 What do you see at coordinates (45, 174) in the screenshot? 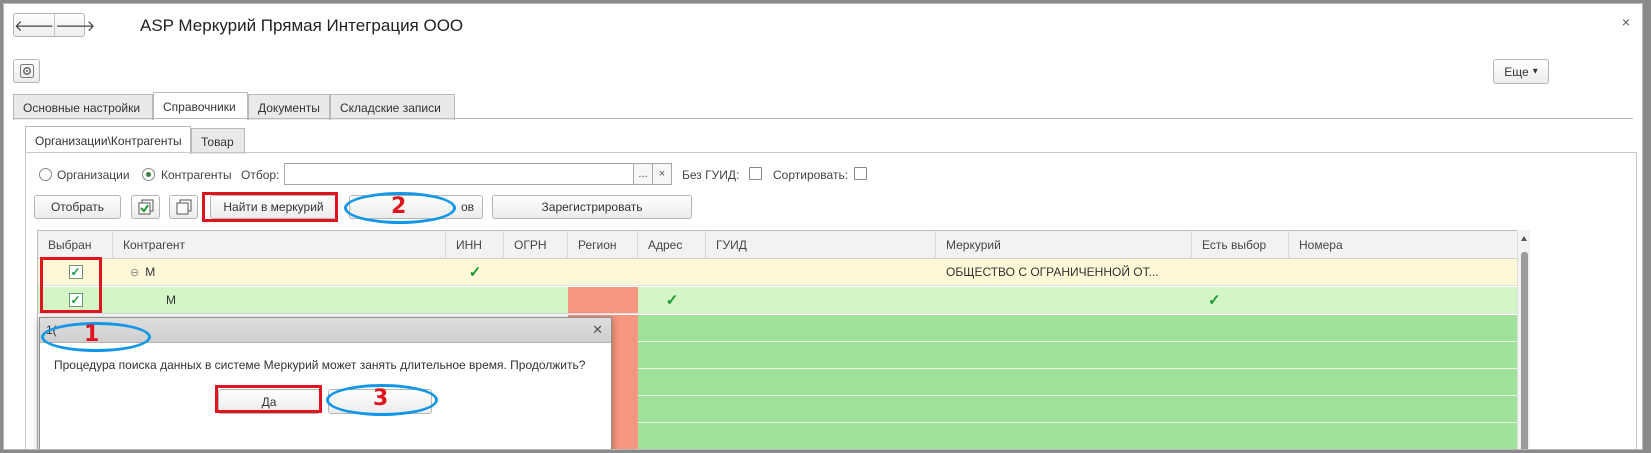
I see `radio-organizations` at bounding box center [45, 174].